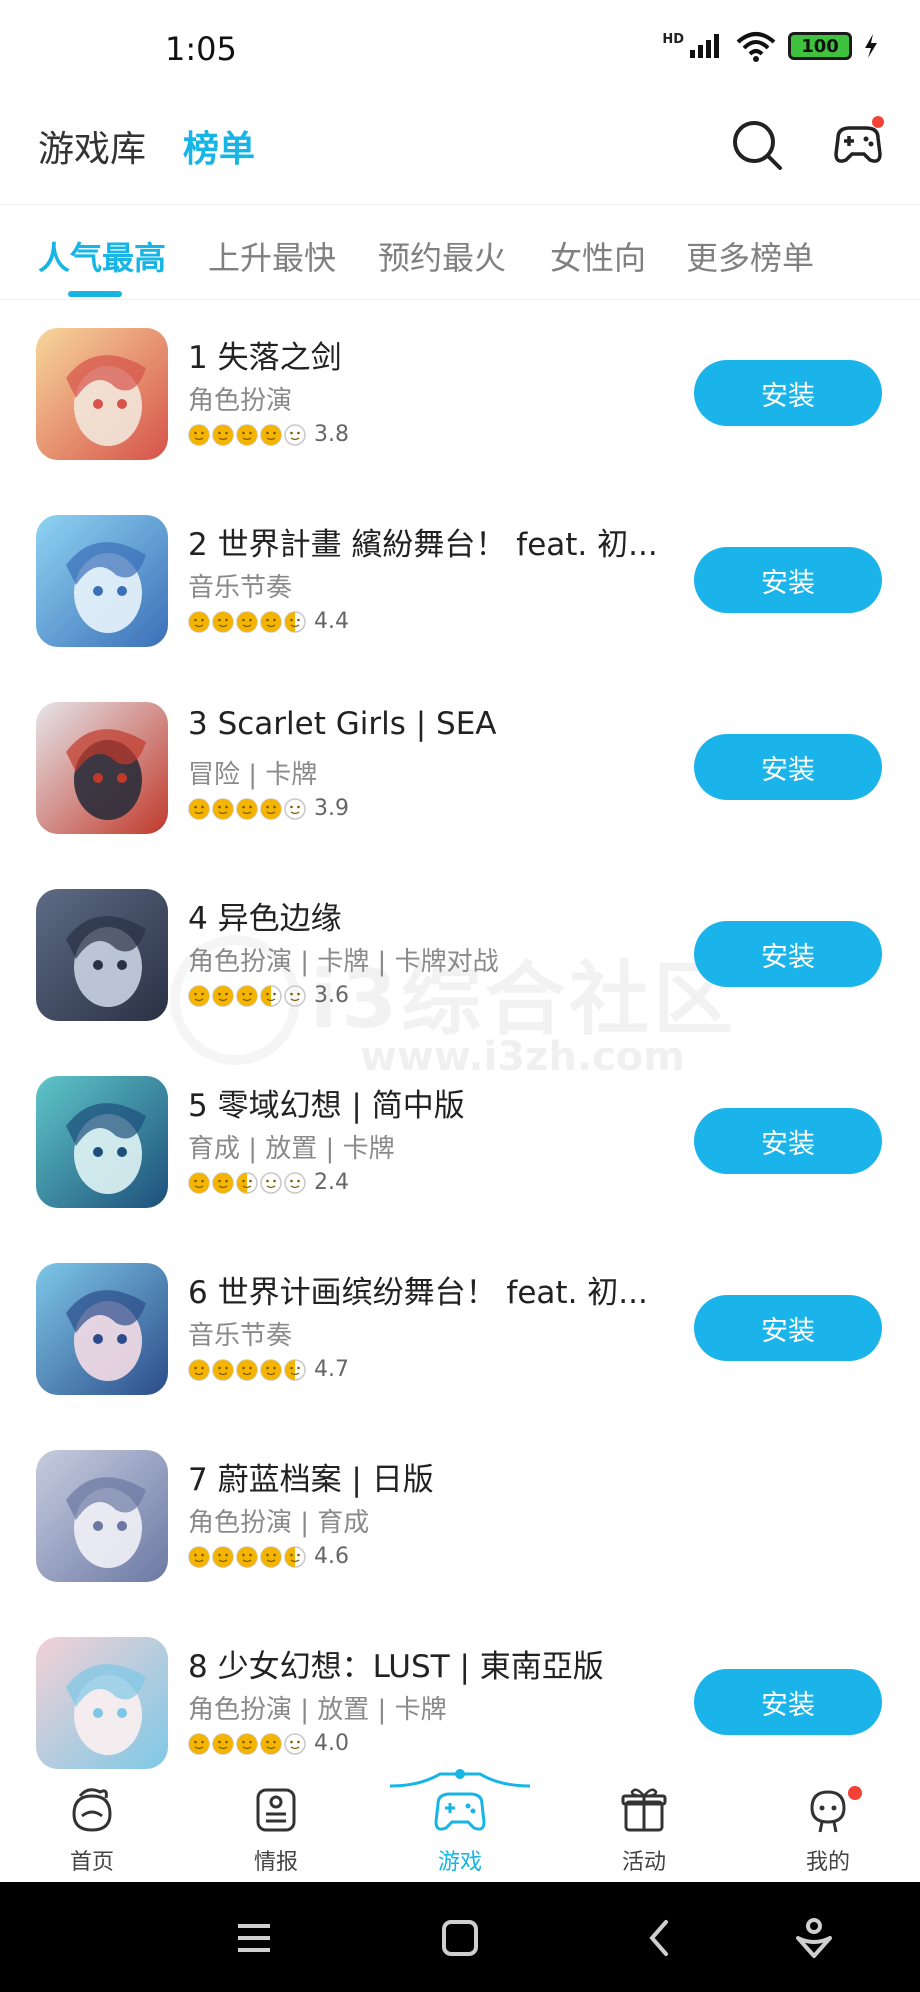 The width and height of the screenshot is (920, 1992). Describe the element at coordinates (91, 1862) in the screenshot. I see `nav-home-label: 首页` at that location.